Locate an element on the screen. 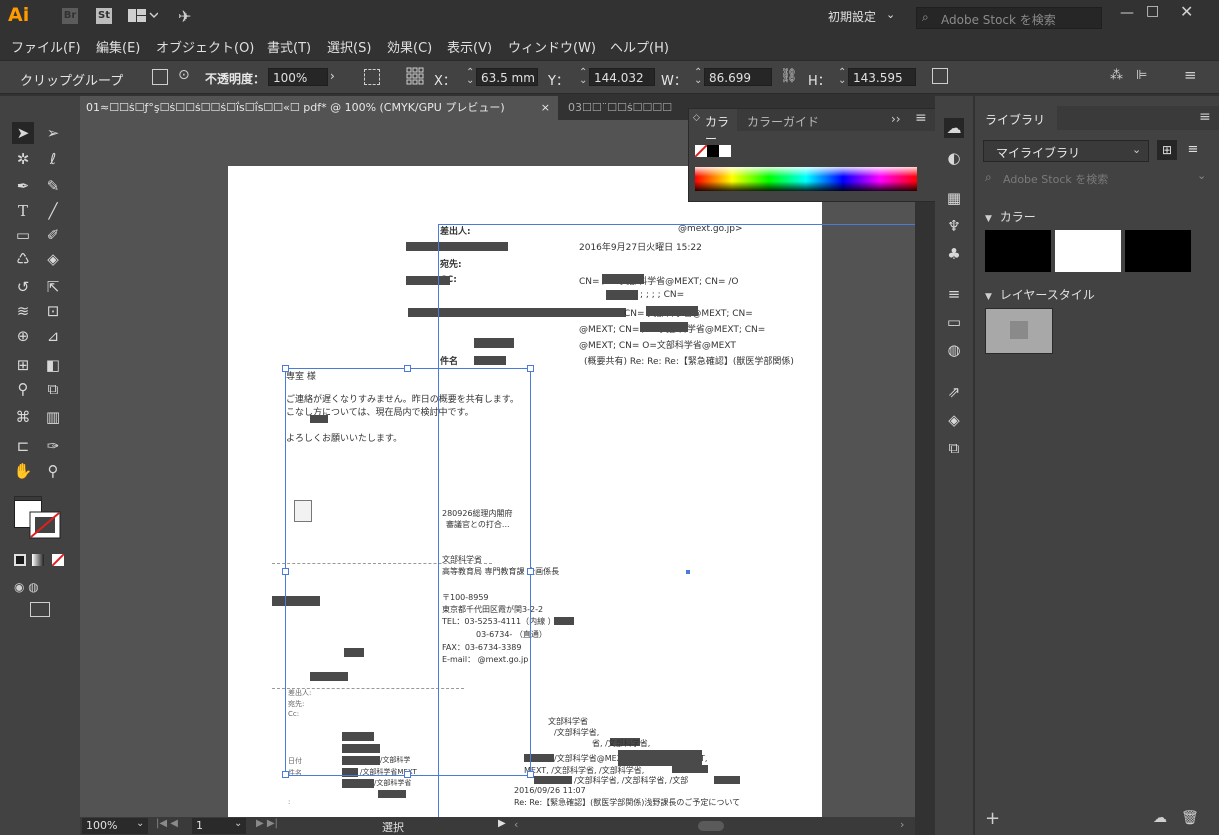  export-panel-icon: ⇗ is located at coordinates (954, 392).